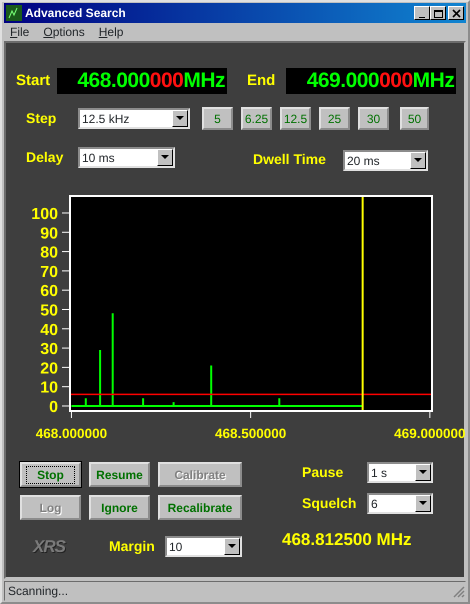 This screenshot has height=604, width=470. What do you see at coordinates (49, 349) in the screenshot?
I see `y-axis-label: 30` at bounding box center [49, 349].